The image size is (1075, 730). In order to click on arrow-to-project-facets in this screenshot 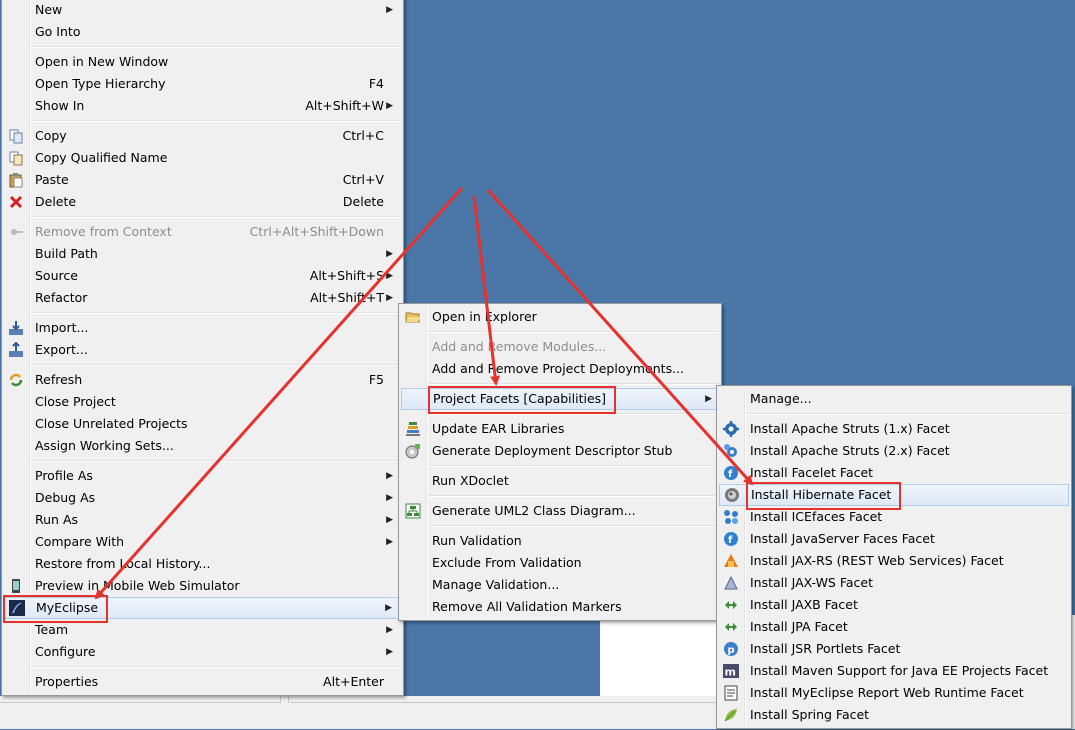, I will do `click(486, 290)`.